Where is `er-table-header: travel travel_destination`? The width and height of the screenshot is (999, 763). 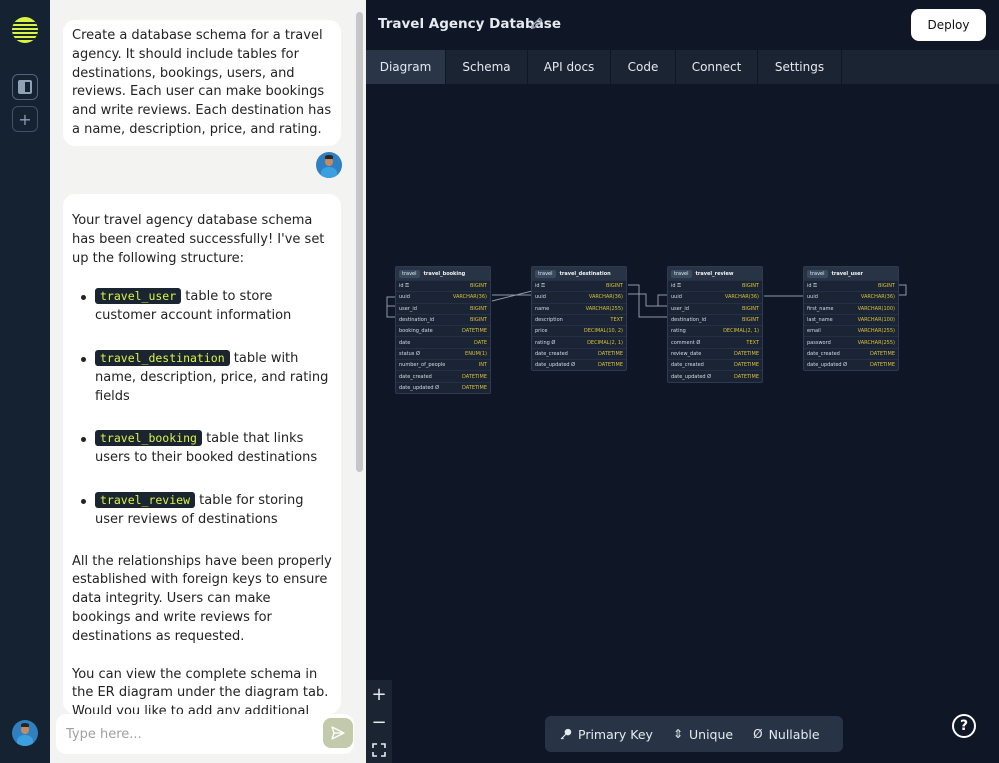
er-table-header: travel travel_destination is located at coordinates (579, 273).